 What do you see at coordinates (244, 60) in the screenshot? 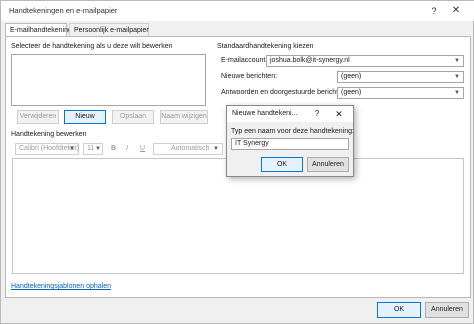
I see `email-account-label: E-mailaccount:` at bounding box center [244, 60].